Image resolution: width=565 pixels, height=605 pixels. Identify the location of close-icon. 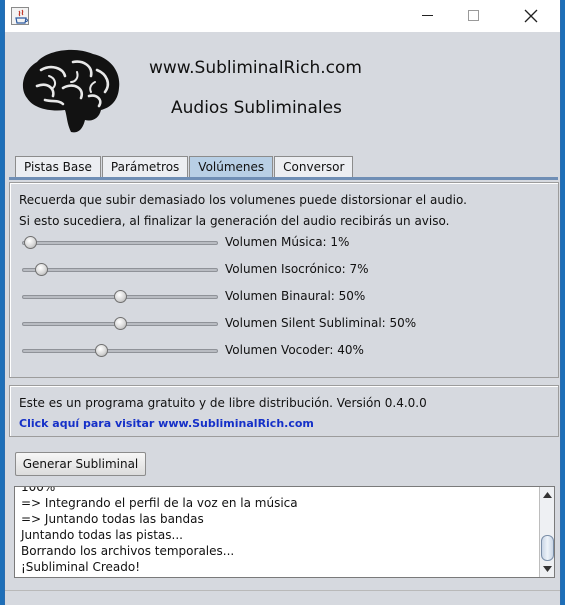
(531, 16).